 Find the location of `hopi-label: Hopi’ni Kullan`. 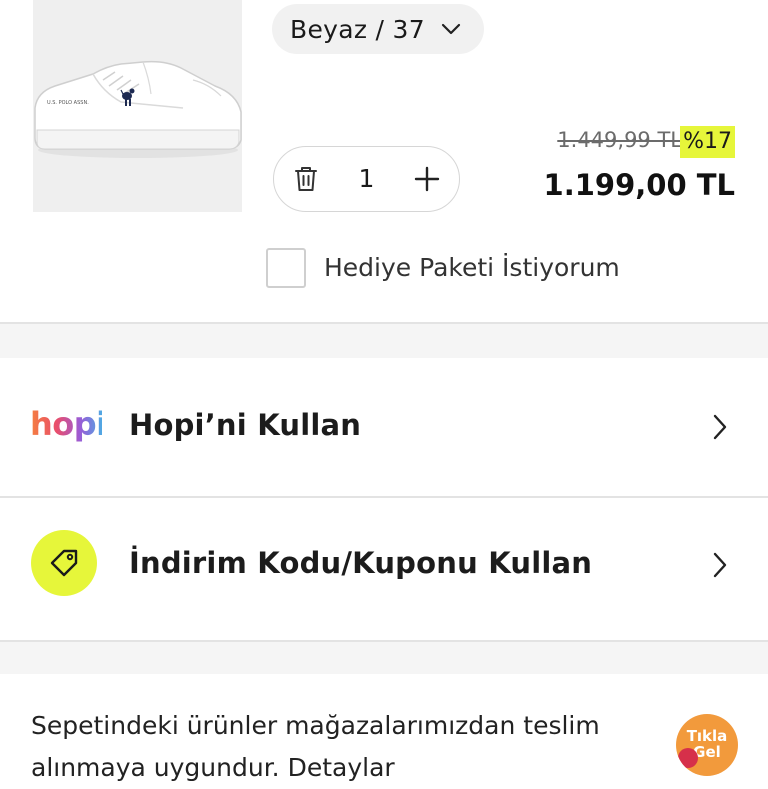

hopi-label: Hopi’ni Kullan is located at coordinates (245, 425).